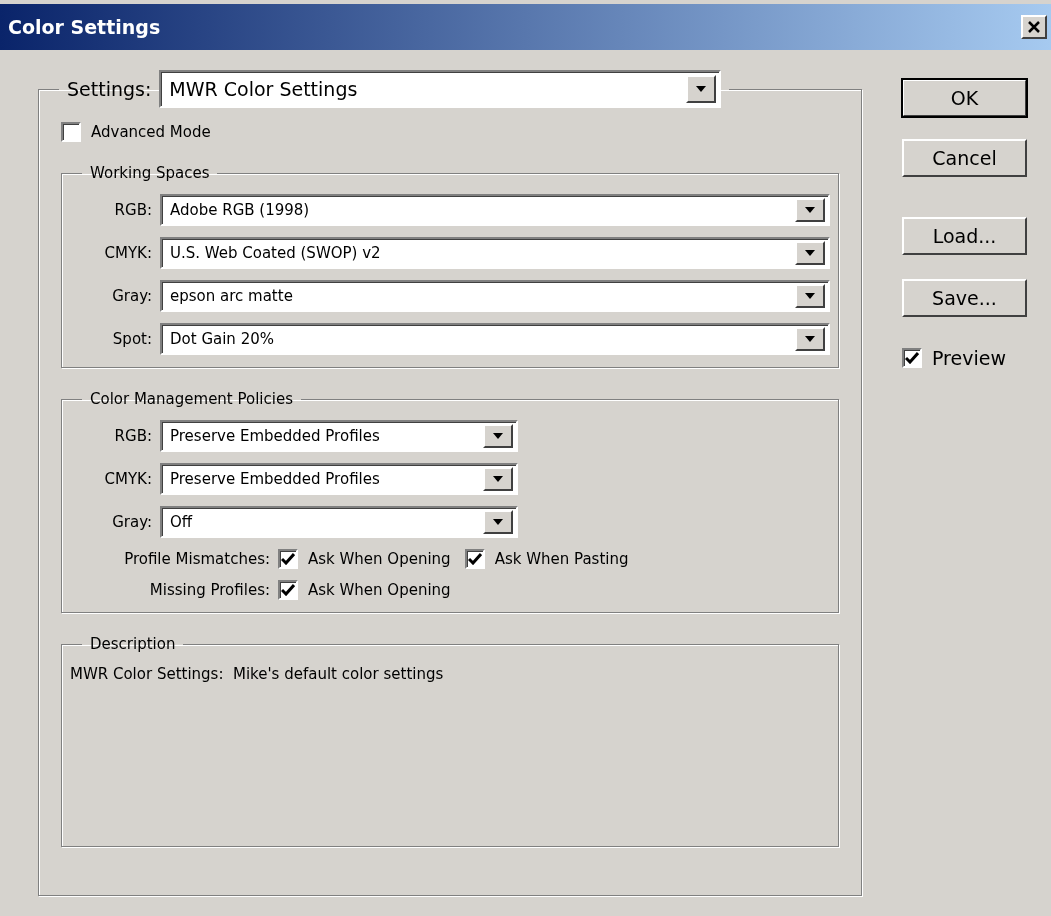 This screenshot has width=1051, height=916. I want to click on group-title: Color Management Policies, so click(191, 399).